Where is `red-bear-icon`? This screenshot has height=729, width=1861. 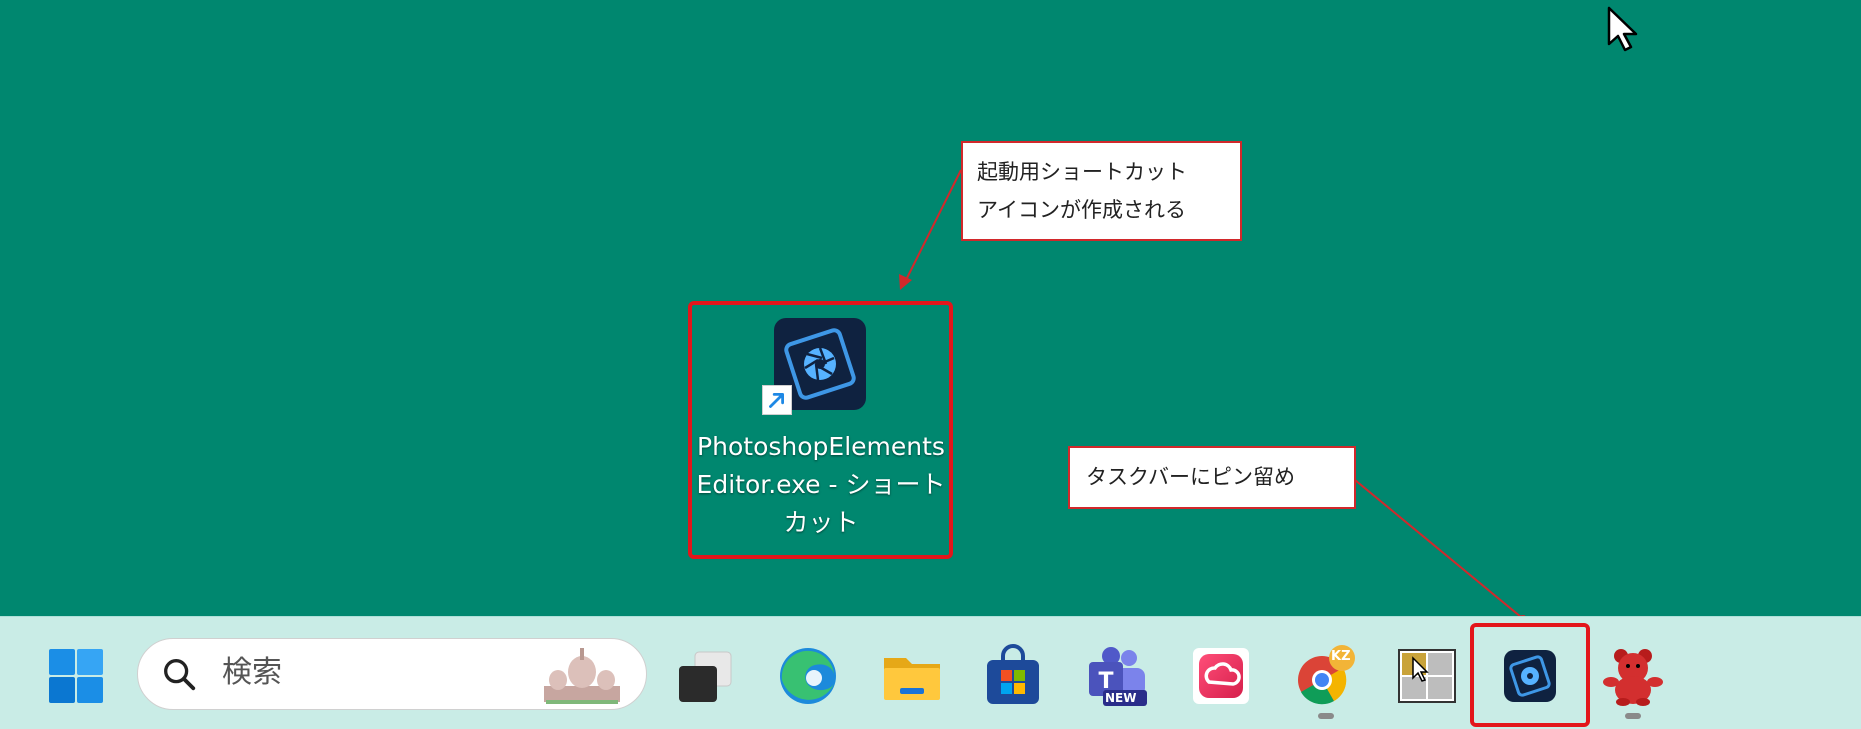
red-bear-icon is located at coordinates (1633, 677).